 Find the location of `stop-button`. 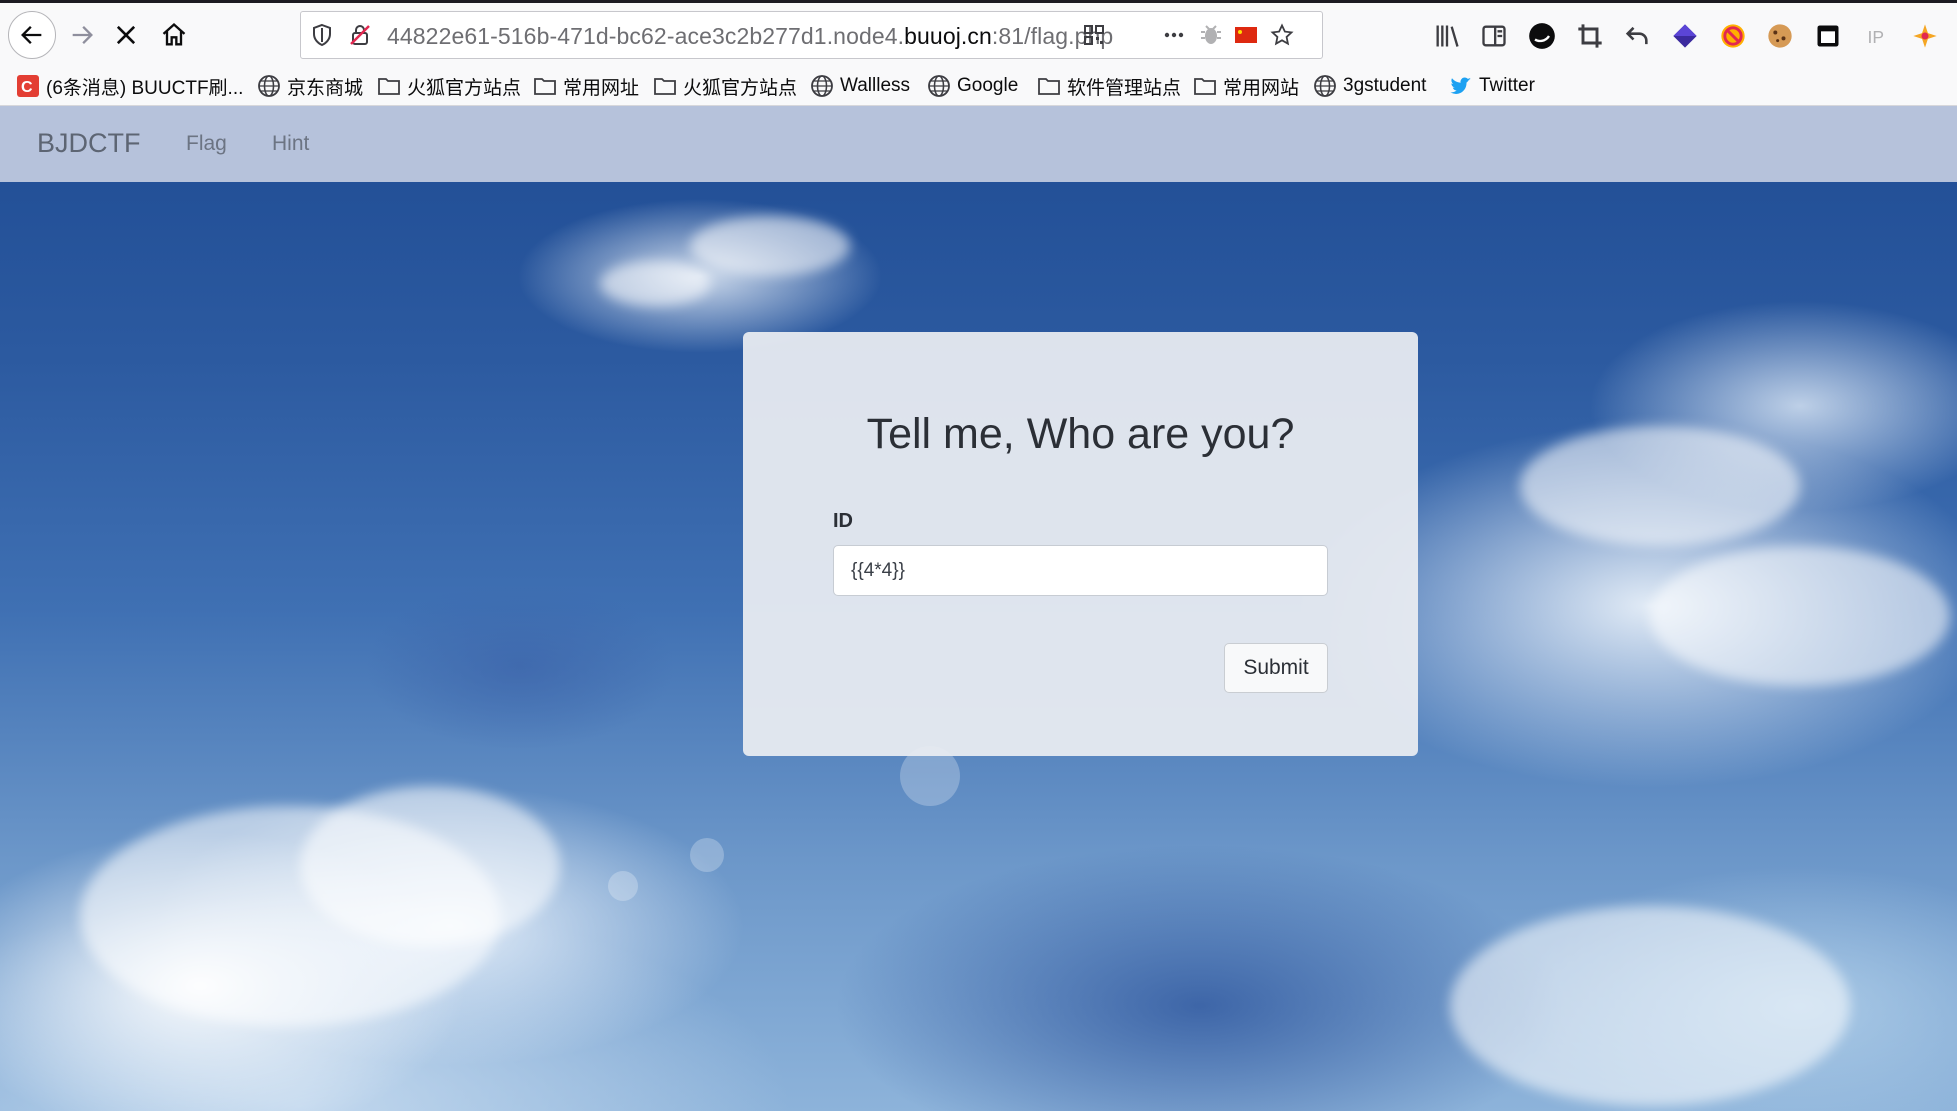

stop-button is located at coordinates (126, 35).